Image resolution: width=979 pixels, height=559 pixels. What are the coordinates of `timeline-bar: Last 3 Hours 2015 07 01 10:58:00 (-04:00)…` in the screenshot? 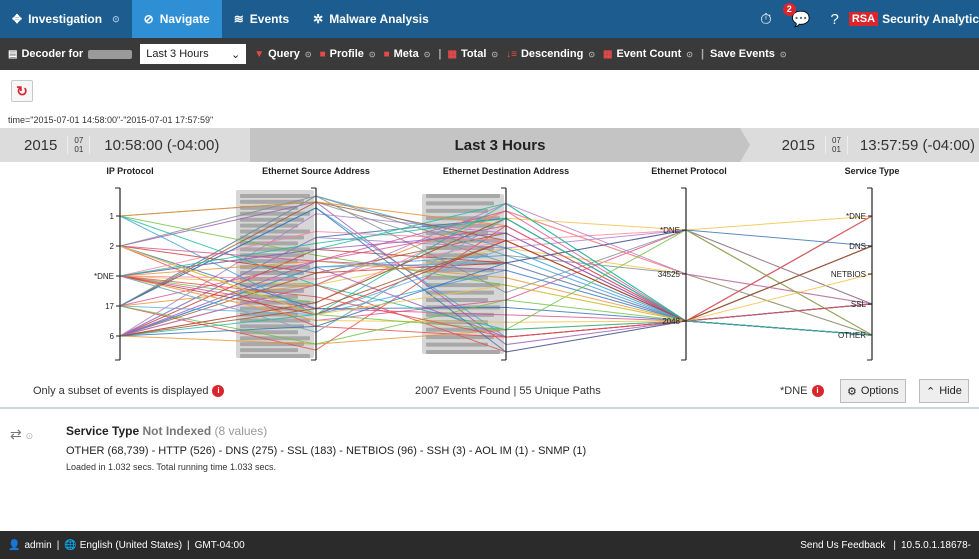 It's located at (489, 145).